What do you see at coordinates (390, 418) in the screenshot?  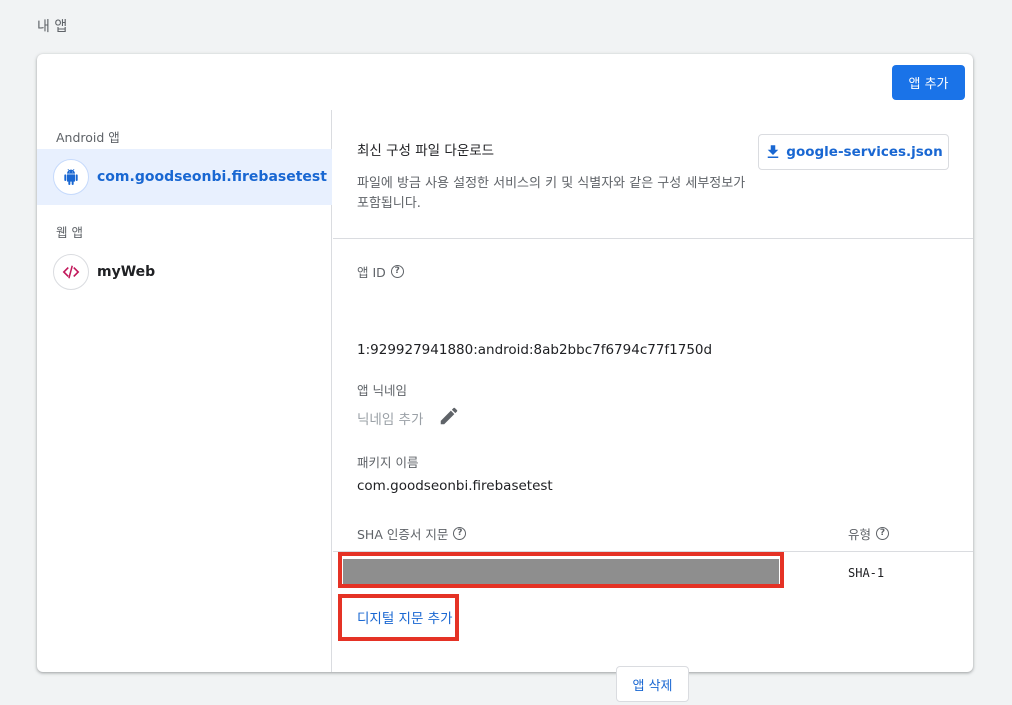 I see `nickname-placeholder: 닉네임 추가` at bounding box center [390, 418].